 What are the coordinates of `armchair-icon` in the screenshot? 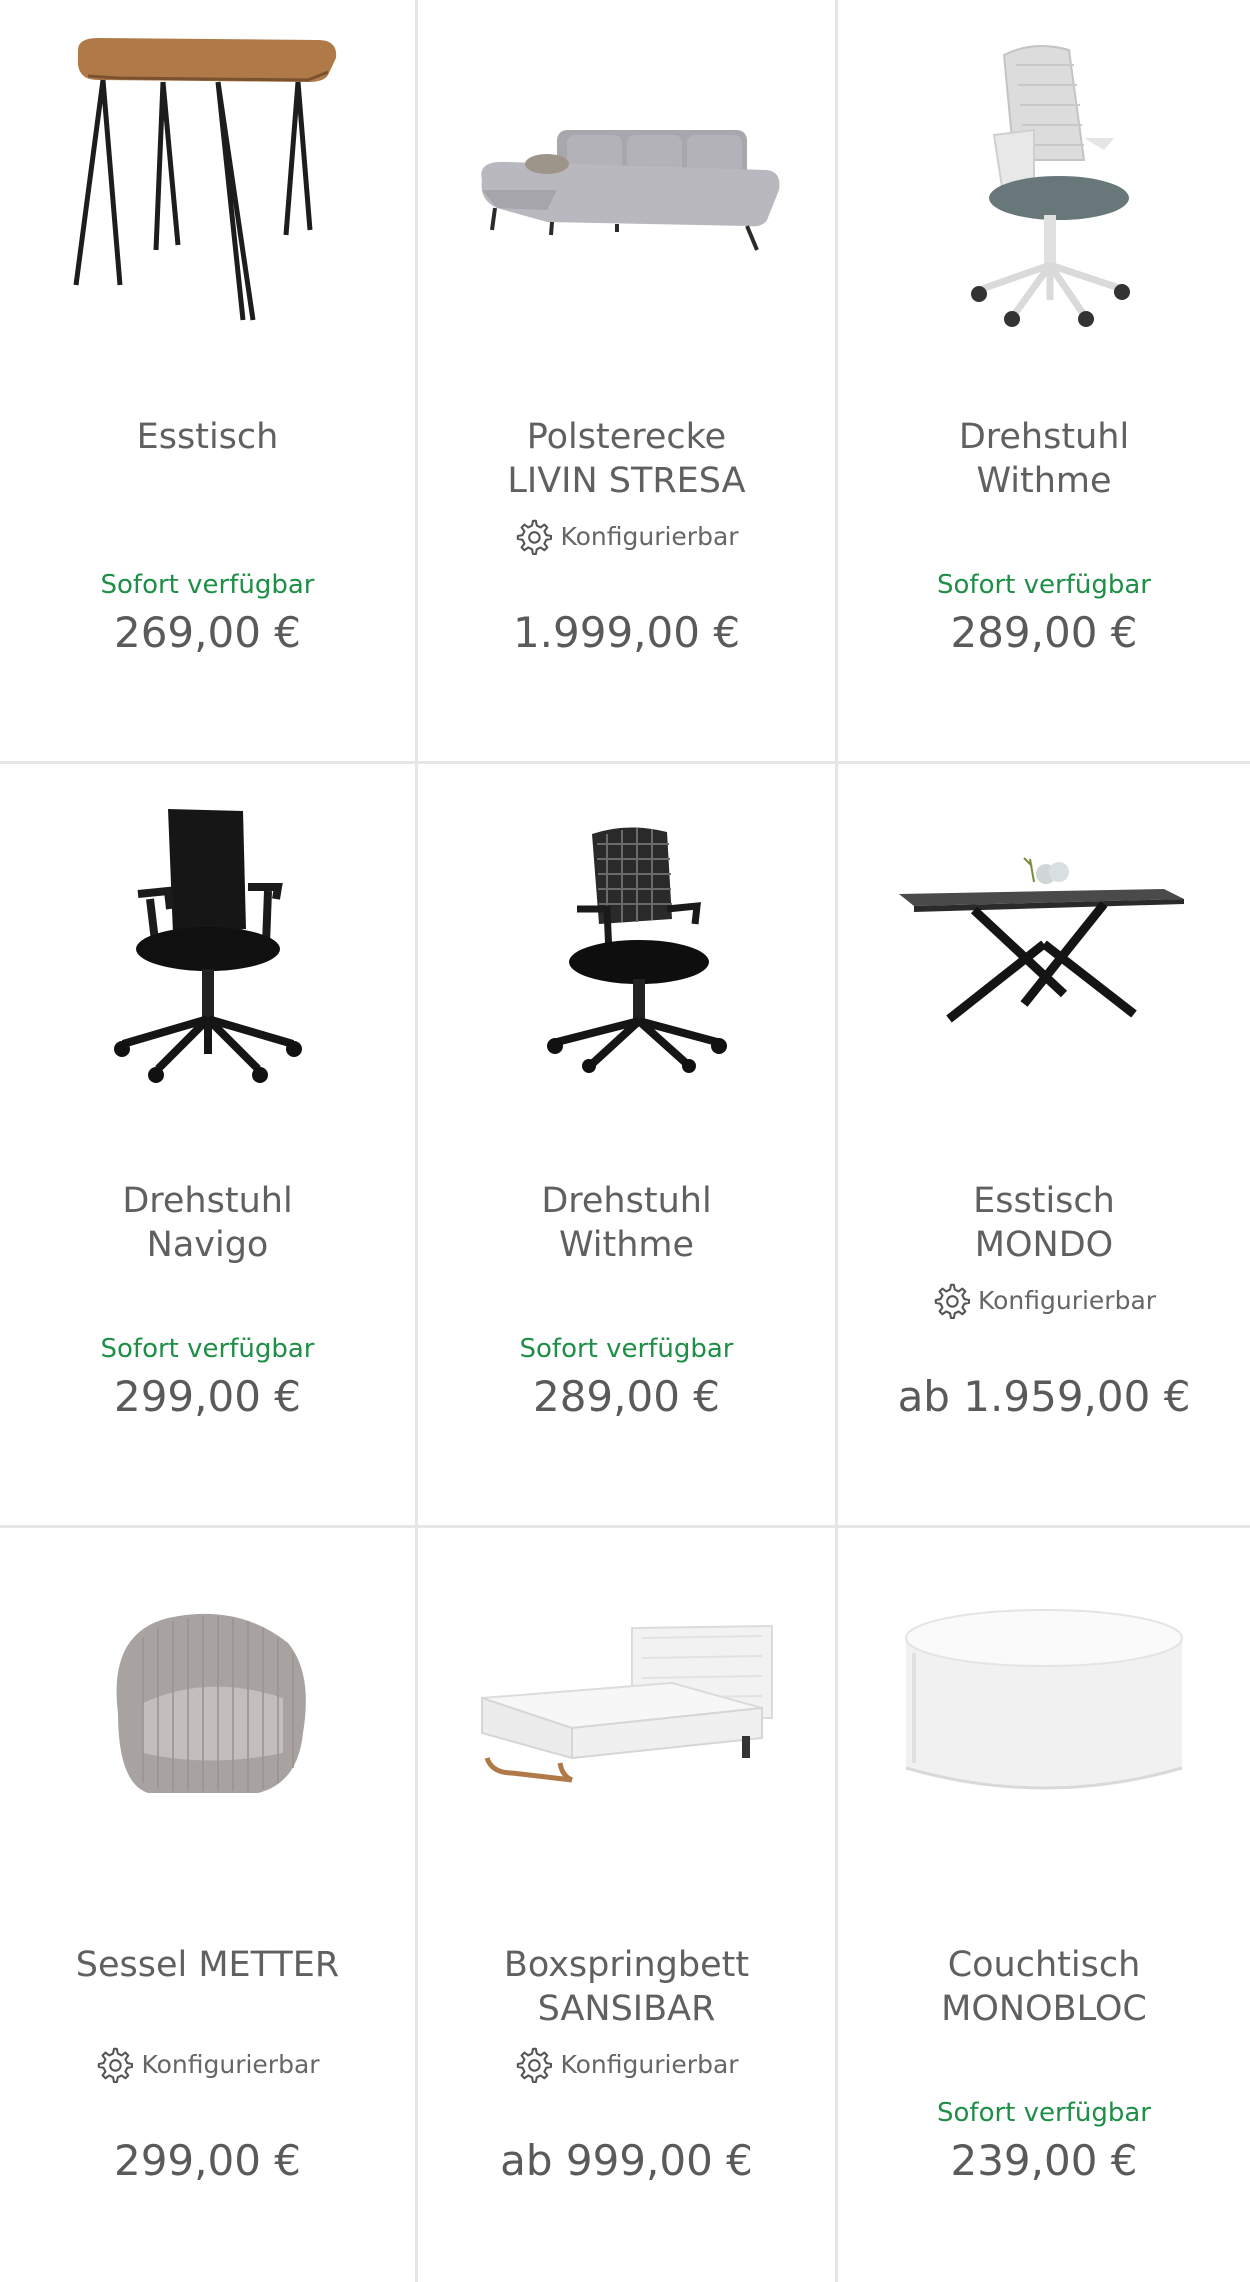 It's located at (211, 1703).